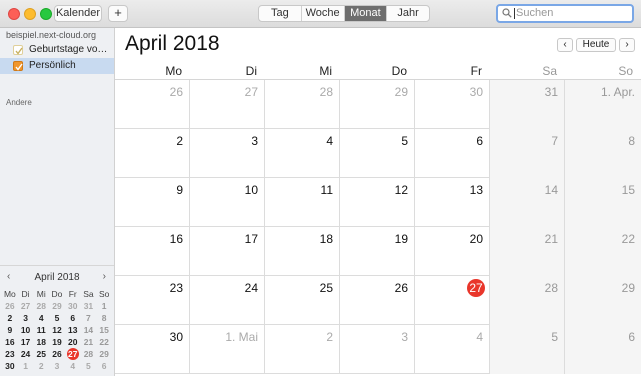 The width and height of the screenshot is (641, 376). I want to click on prev-month-button: ‹, so click(565, 45).